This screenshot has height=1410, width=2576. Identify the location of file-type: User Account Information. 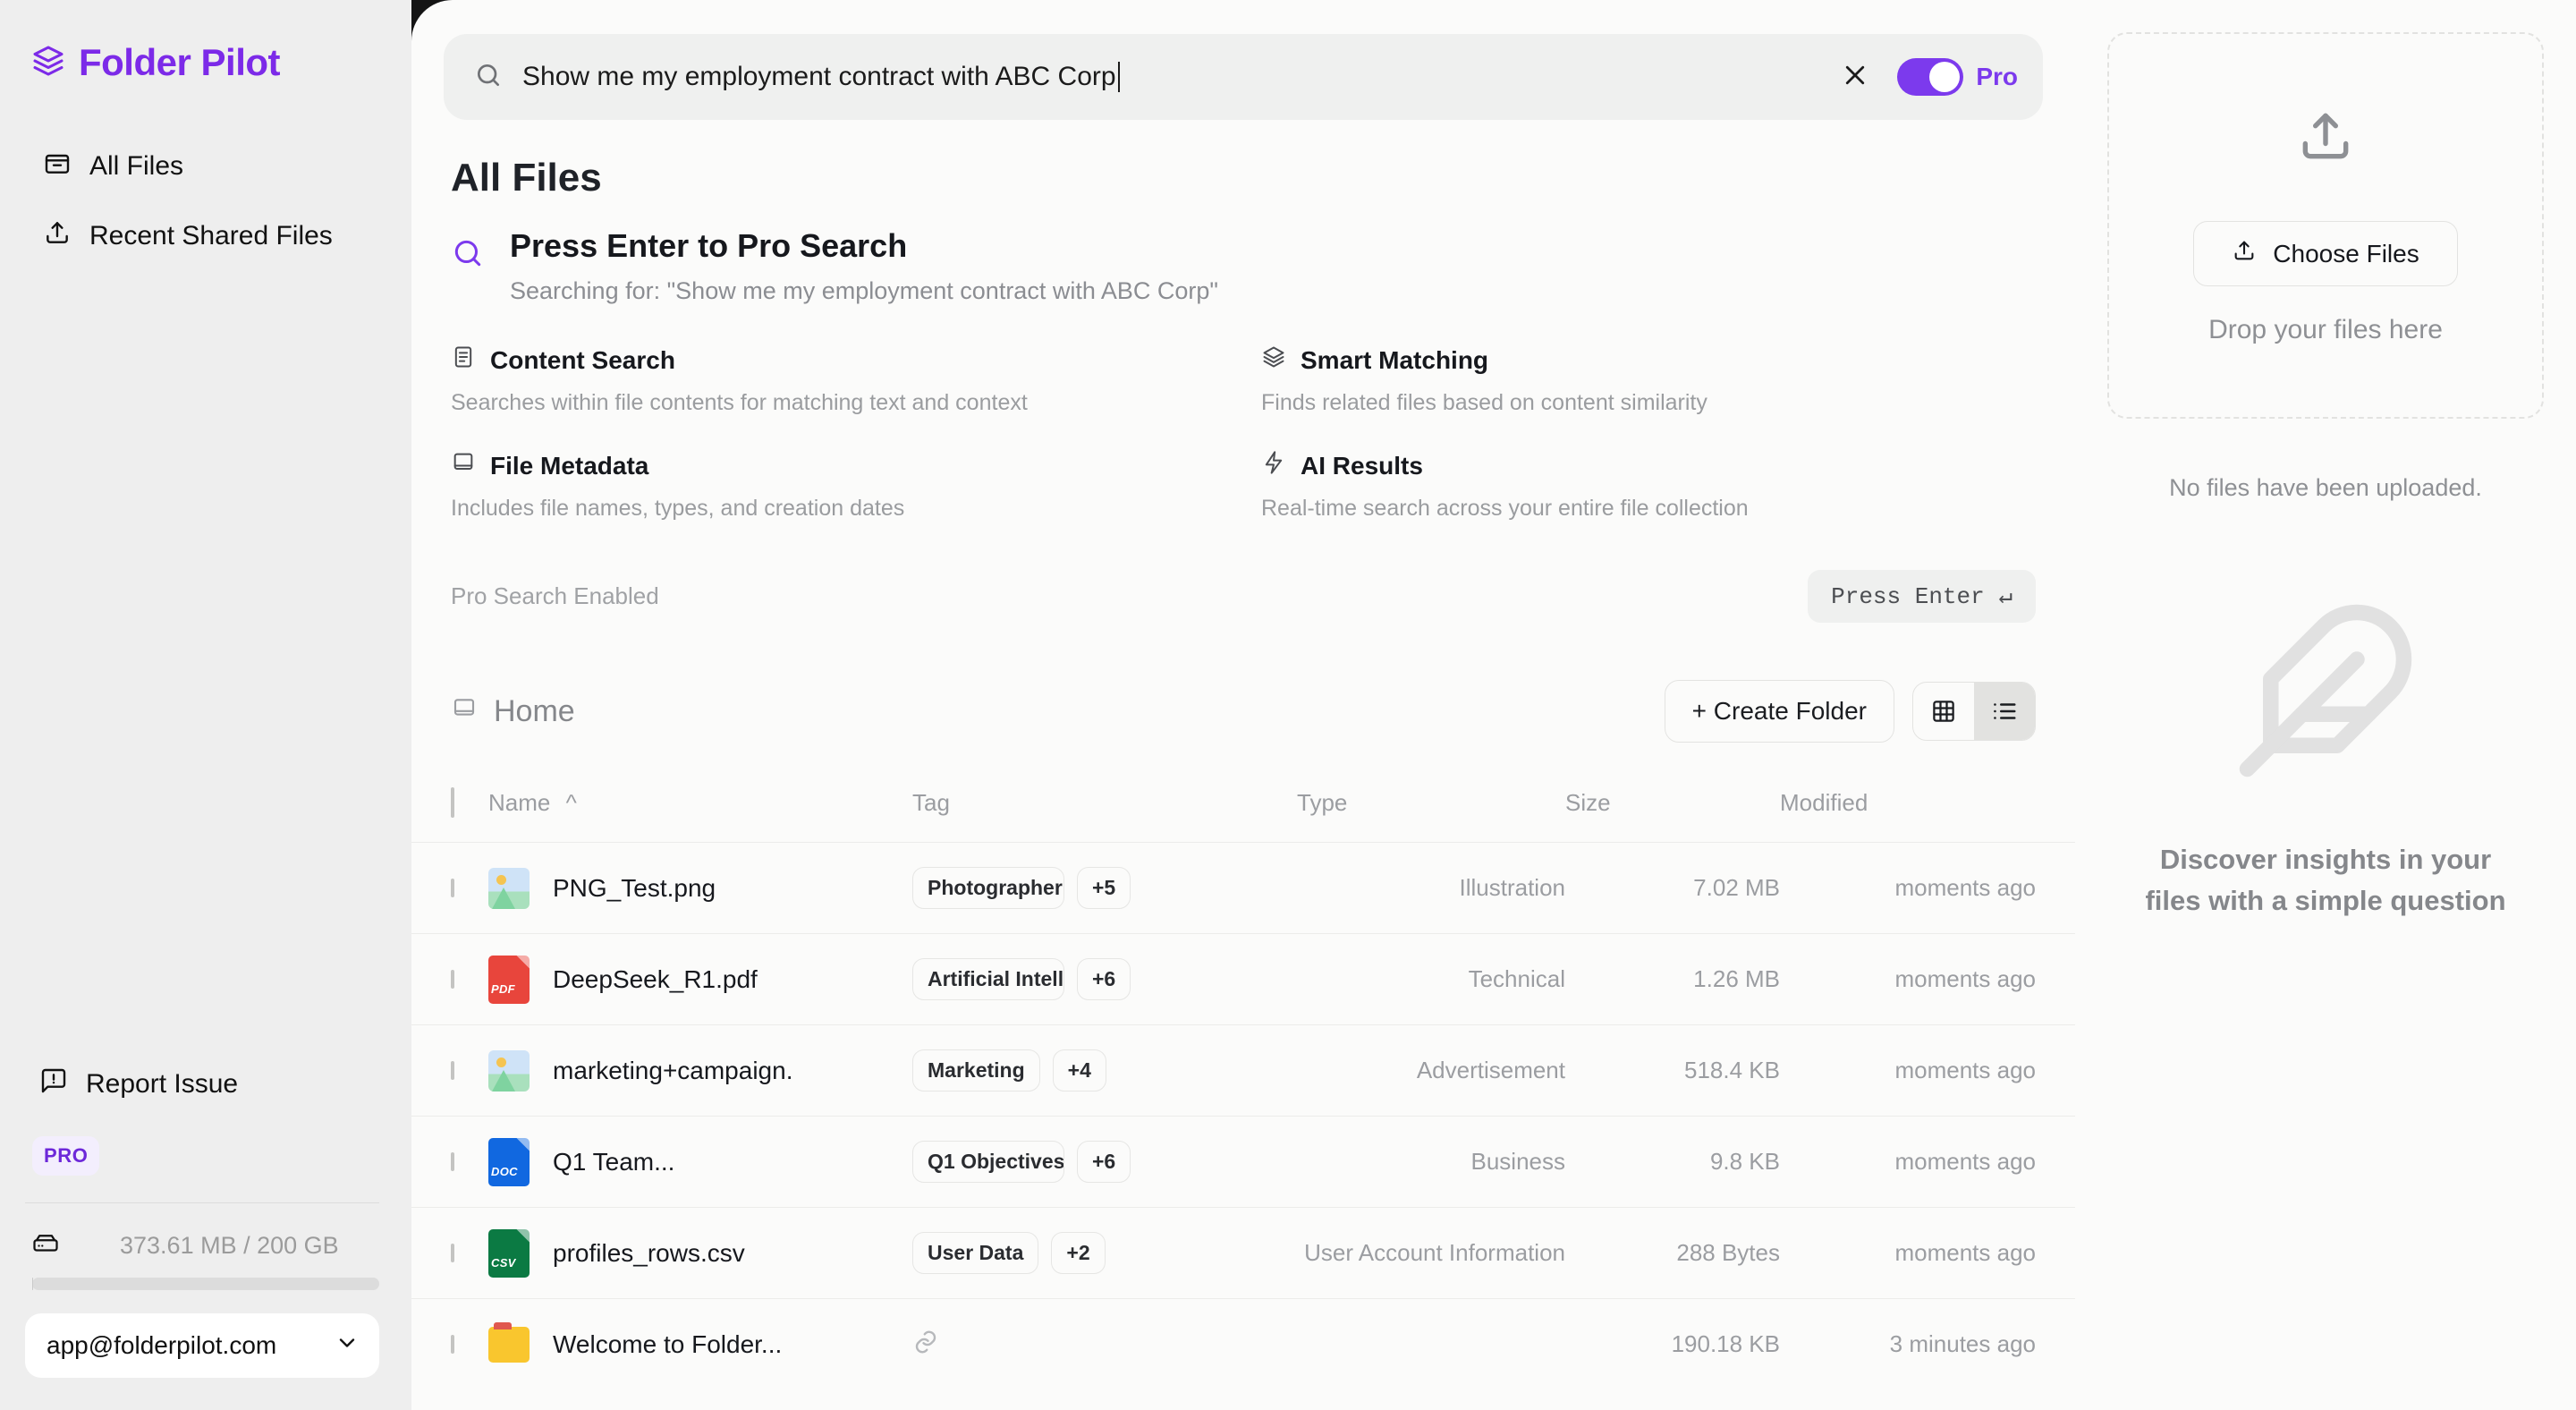
(1434, 1252).